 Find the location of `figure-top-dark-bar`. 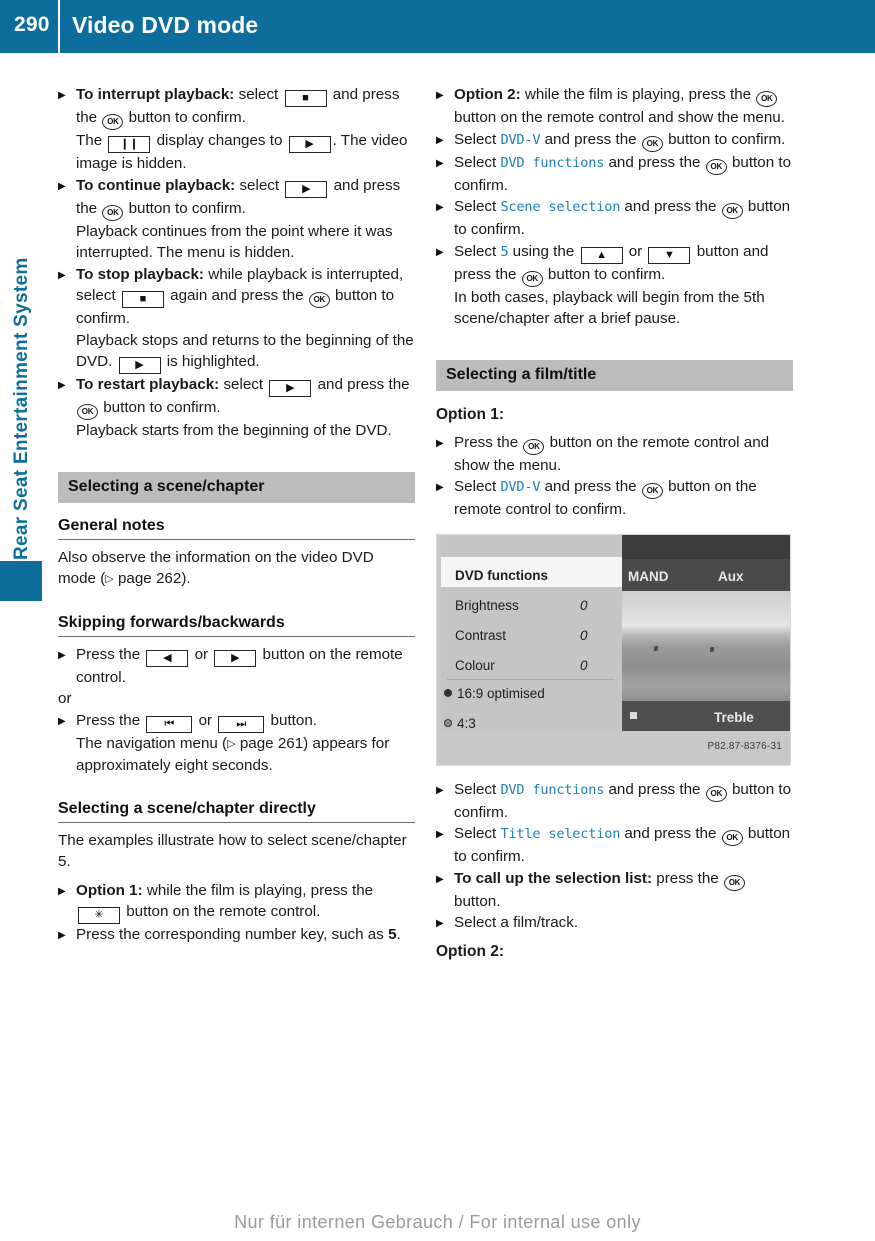

figure-top-dark-bar is located at coordinates (706, 546).